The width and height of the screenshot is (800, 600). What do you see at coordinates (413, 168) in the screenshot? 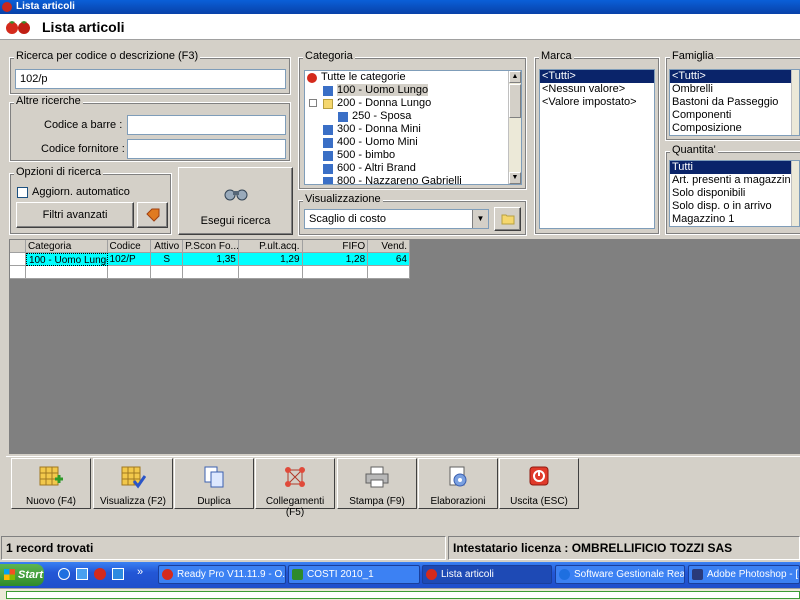
I see `tree-item: 600 - Altri Brand` at bounding box center [413, 168].